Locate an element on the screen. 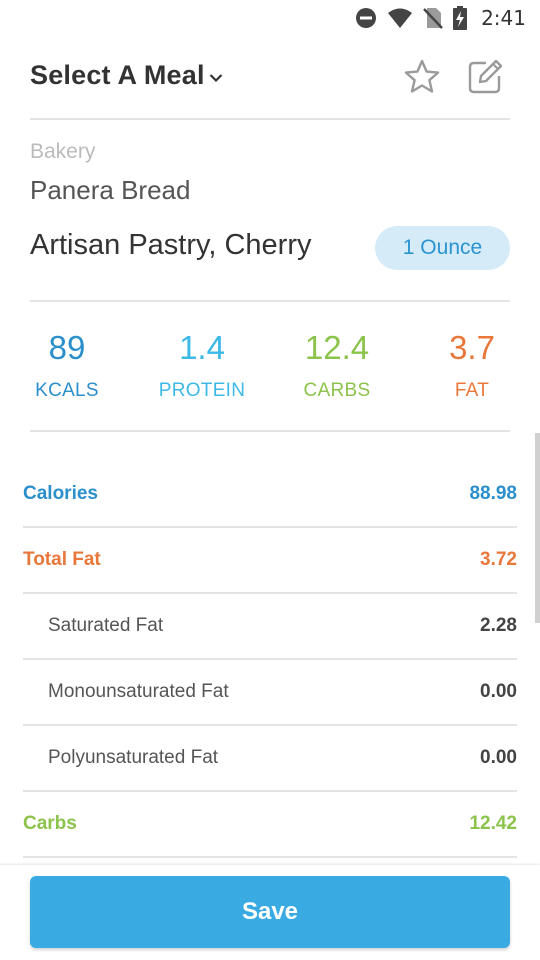  save-button: Save is located at coordinates (270, 912).